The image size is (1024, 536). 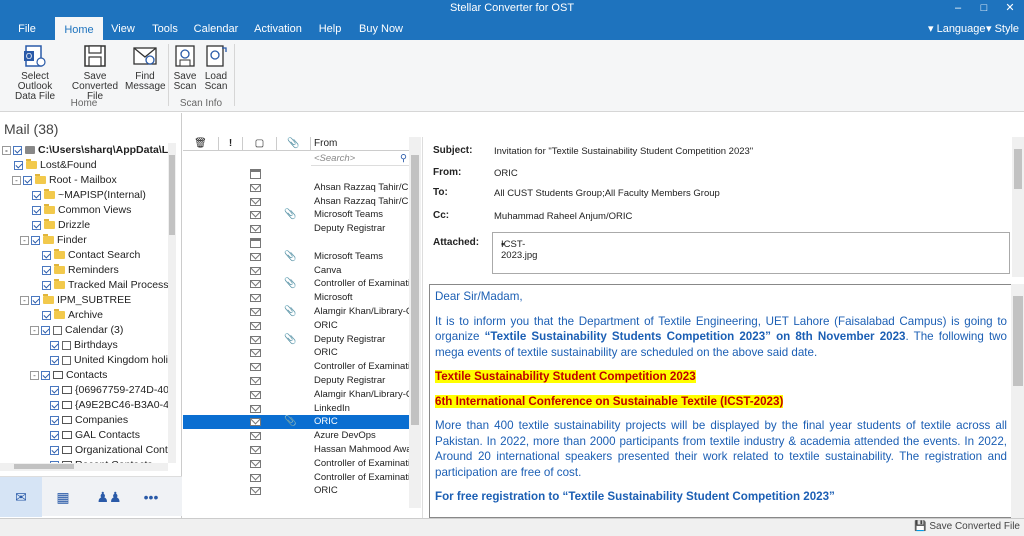 What do you see at coordinates (296, 409) in the screenshot?
I see `message-row: LinkedIn` at bounding box center [296, 409].